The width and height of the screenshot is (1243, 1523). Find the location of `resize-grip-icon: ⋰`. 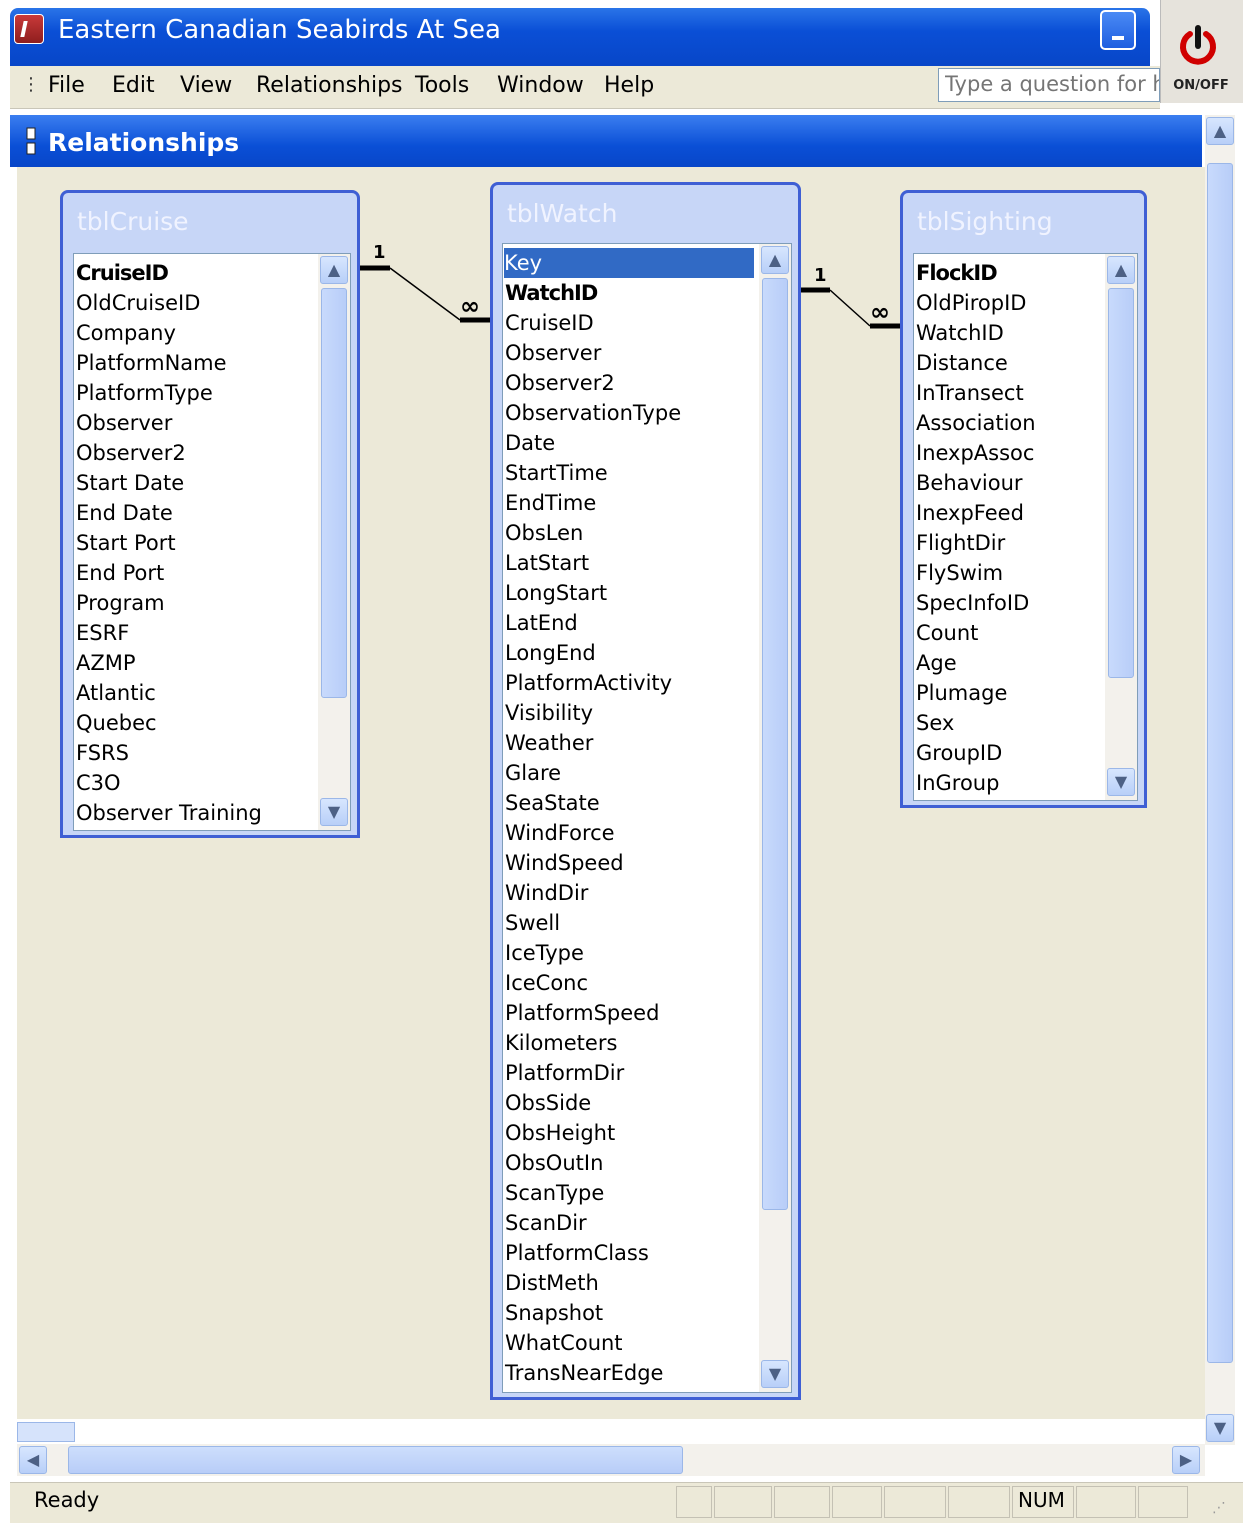

resize-grip-icon: ⋰ is located at coordinates (1219, 1508).